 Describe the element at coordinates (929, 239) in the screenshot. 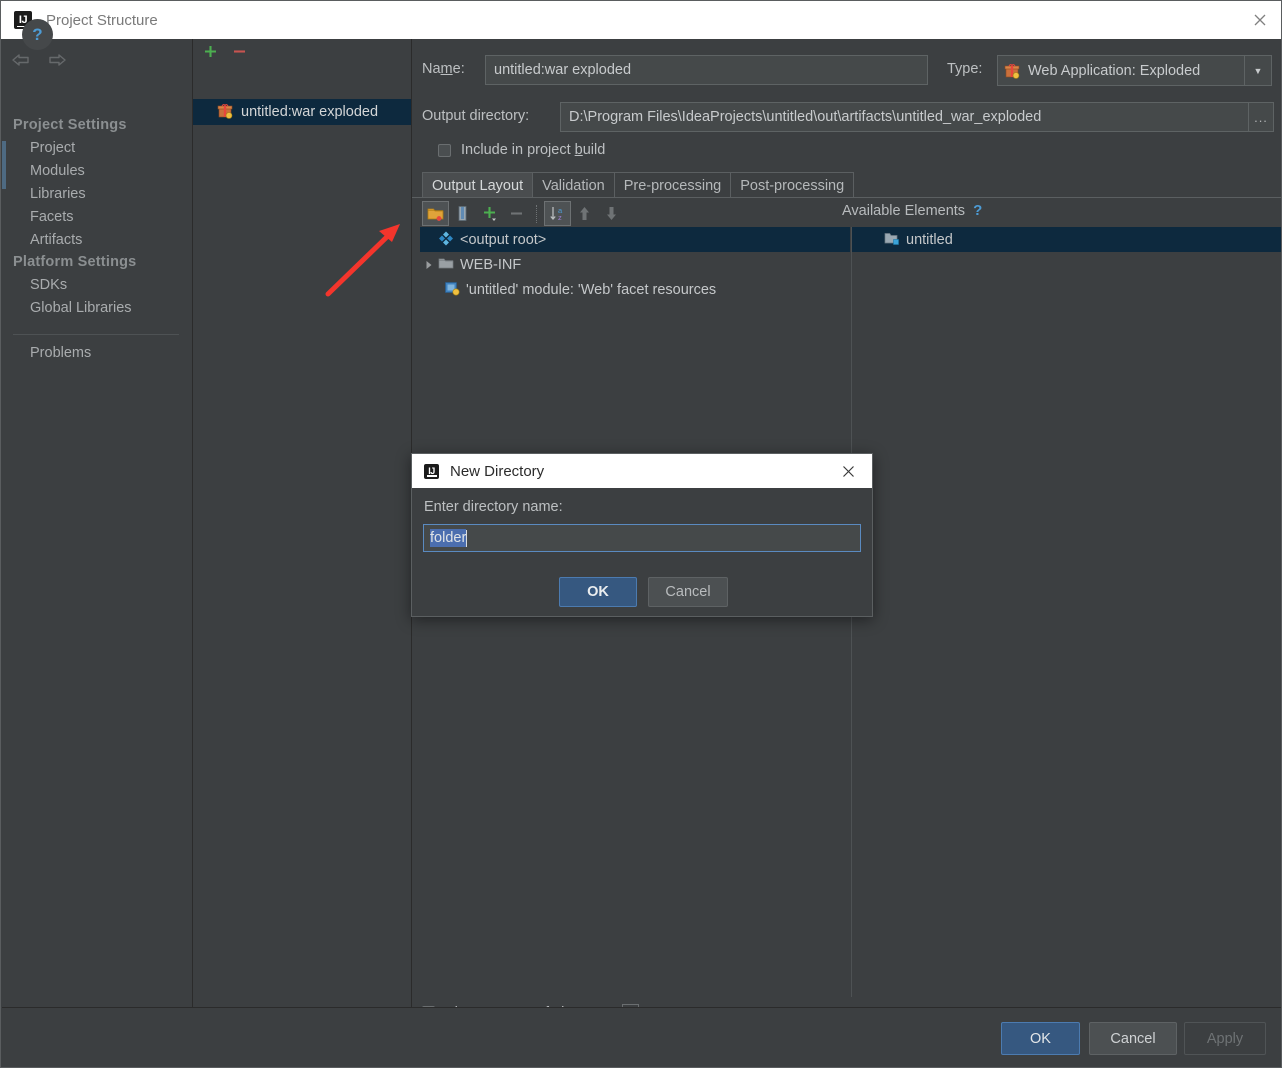

I see `tree-row-label: untitled` at that location.